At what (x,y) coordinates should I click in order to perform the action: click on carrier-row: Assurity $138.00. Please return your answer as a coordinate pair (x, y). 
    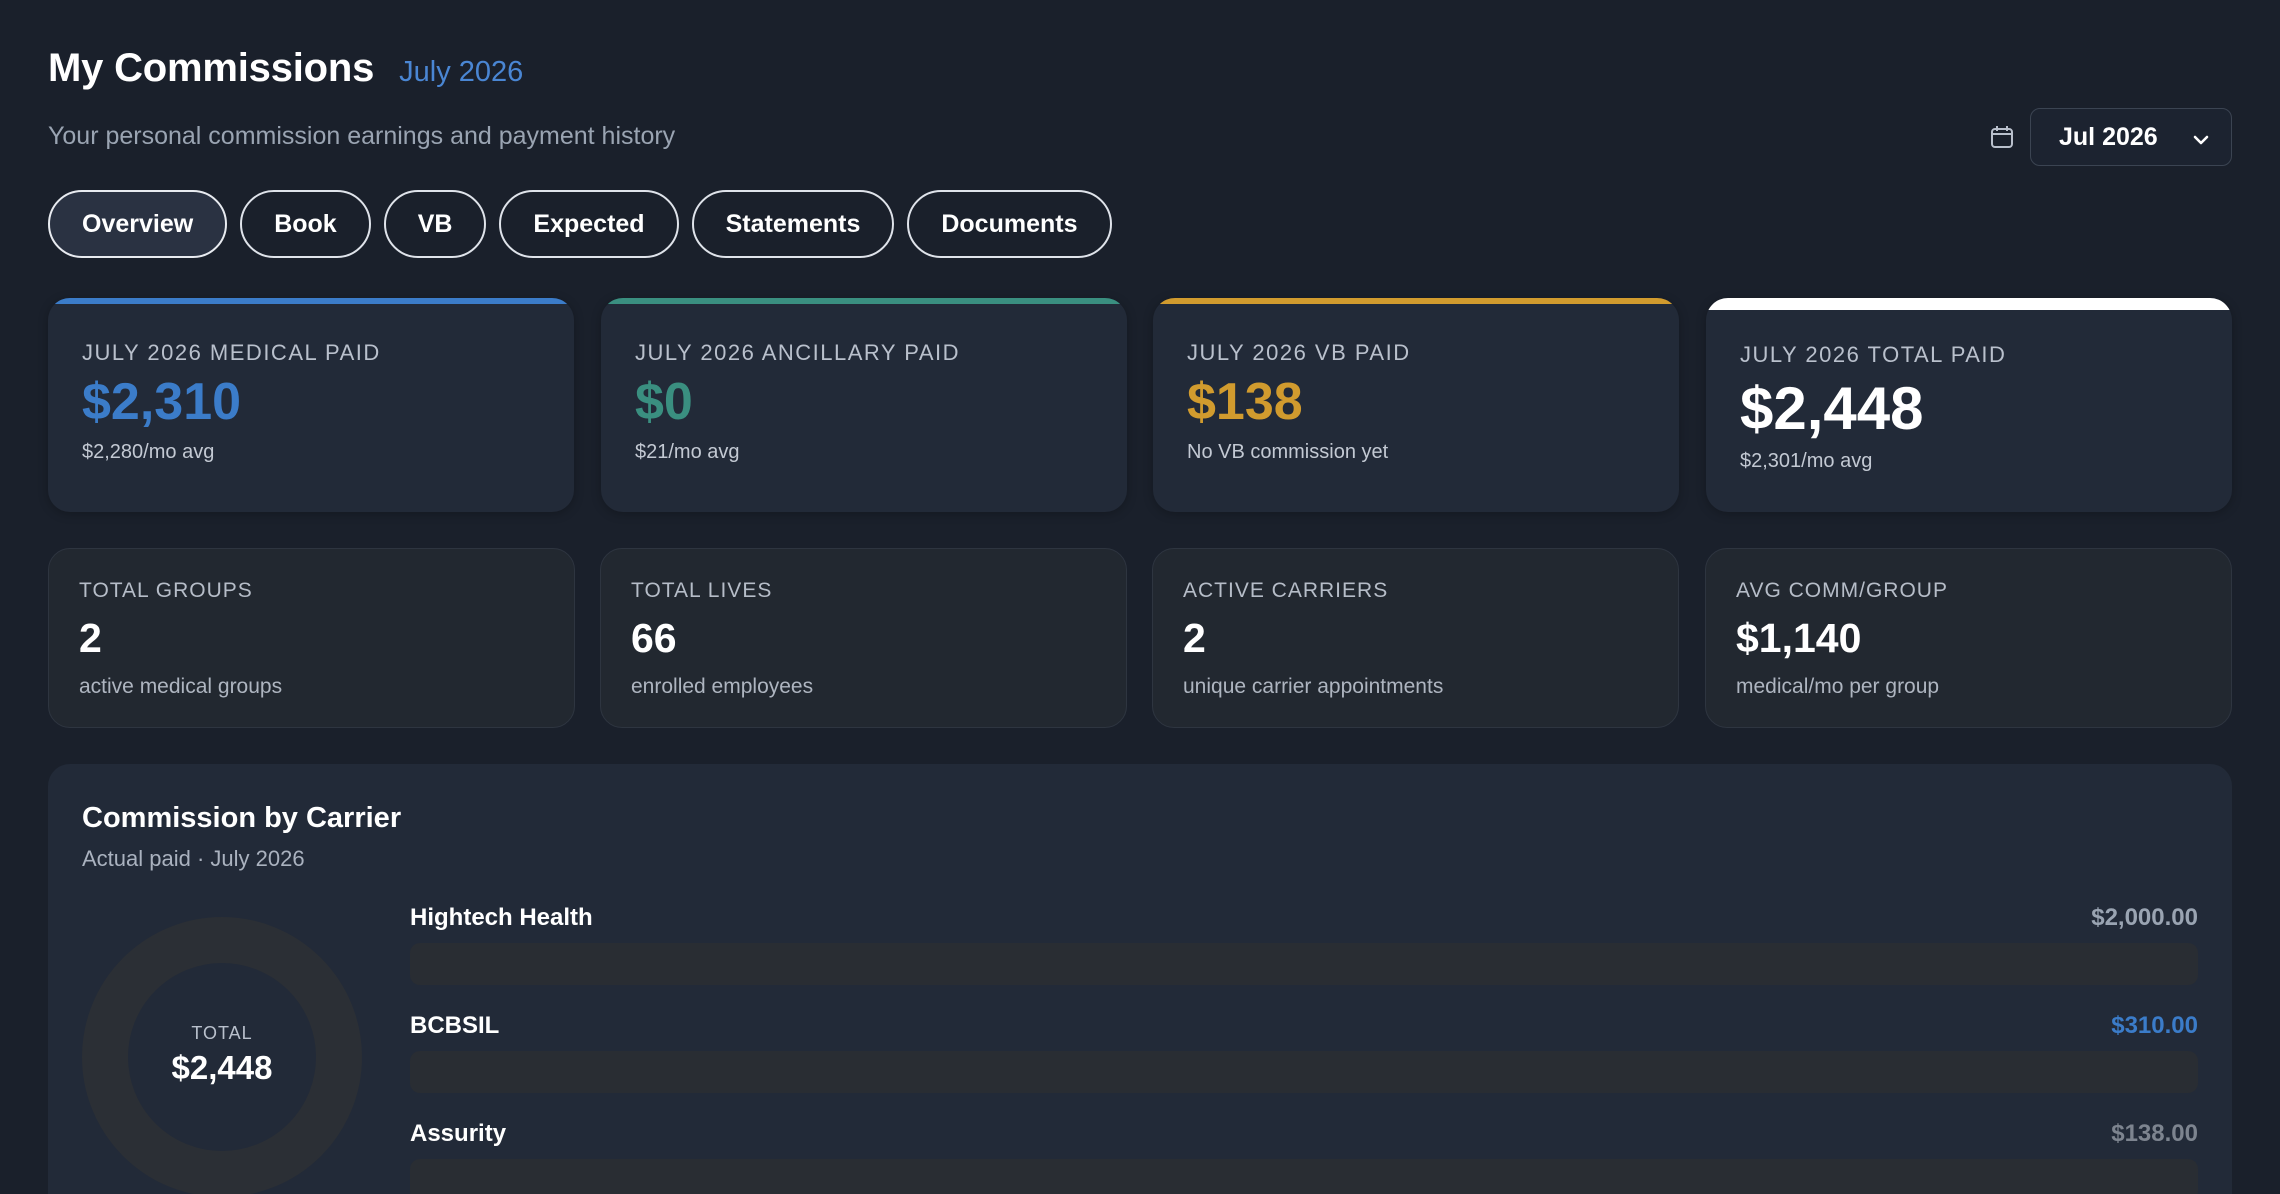
    Looking at the image, I should click on (1304, 1157).